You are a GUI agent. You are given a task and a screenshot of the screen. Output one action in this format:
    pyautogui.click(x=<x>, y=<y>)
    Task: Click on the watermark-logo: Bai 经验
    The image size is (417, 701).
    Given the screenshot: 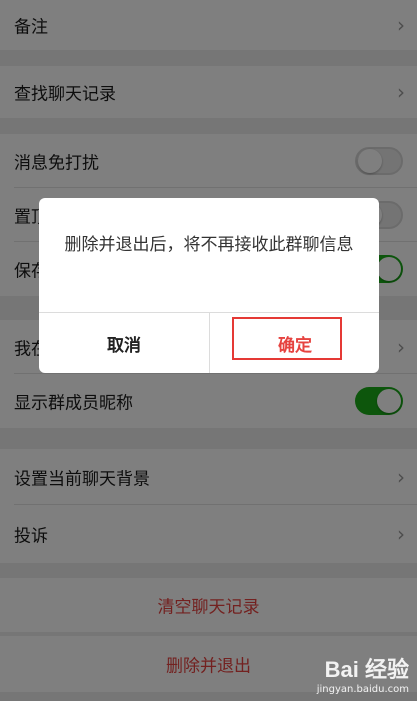 What is the action you would take?
    pyautogui.click(x=366, y=669)
    